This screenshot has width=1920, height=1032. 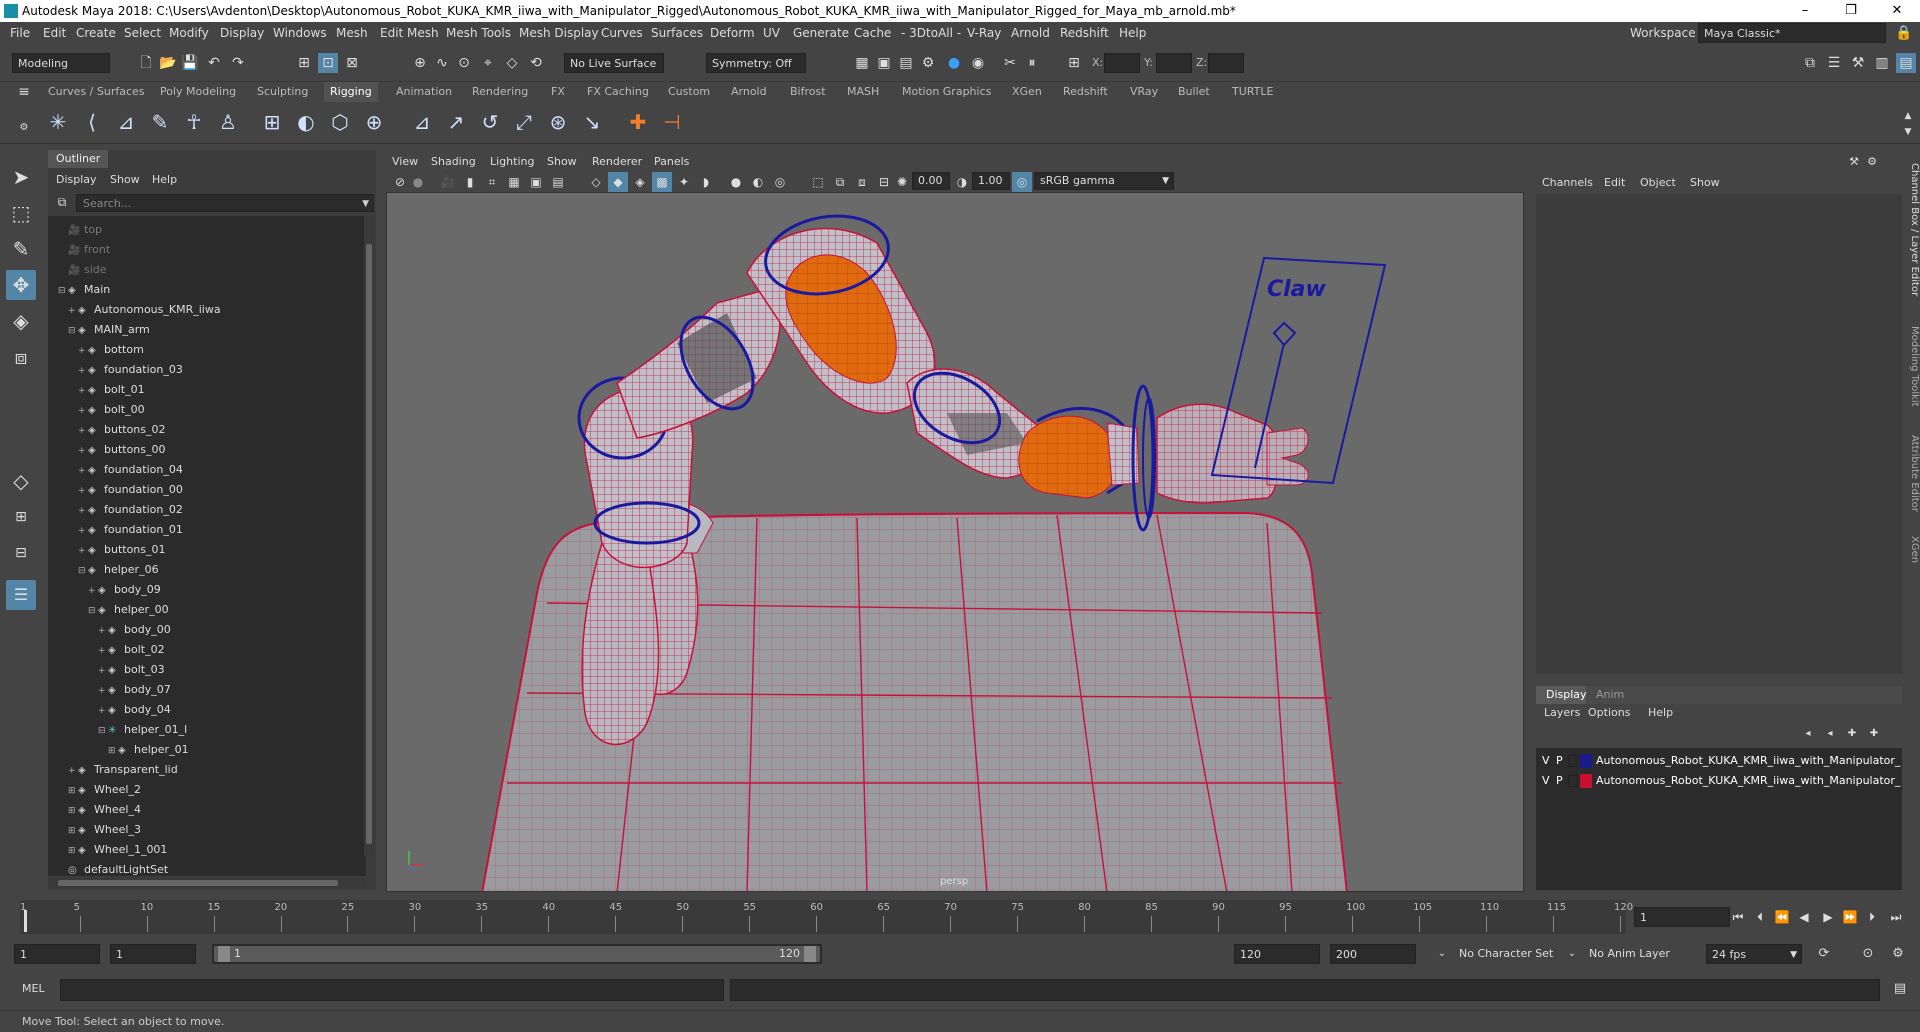 I want to click on open-scene-icon: 📂, so click(x=168, y=63).